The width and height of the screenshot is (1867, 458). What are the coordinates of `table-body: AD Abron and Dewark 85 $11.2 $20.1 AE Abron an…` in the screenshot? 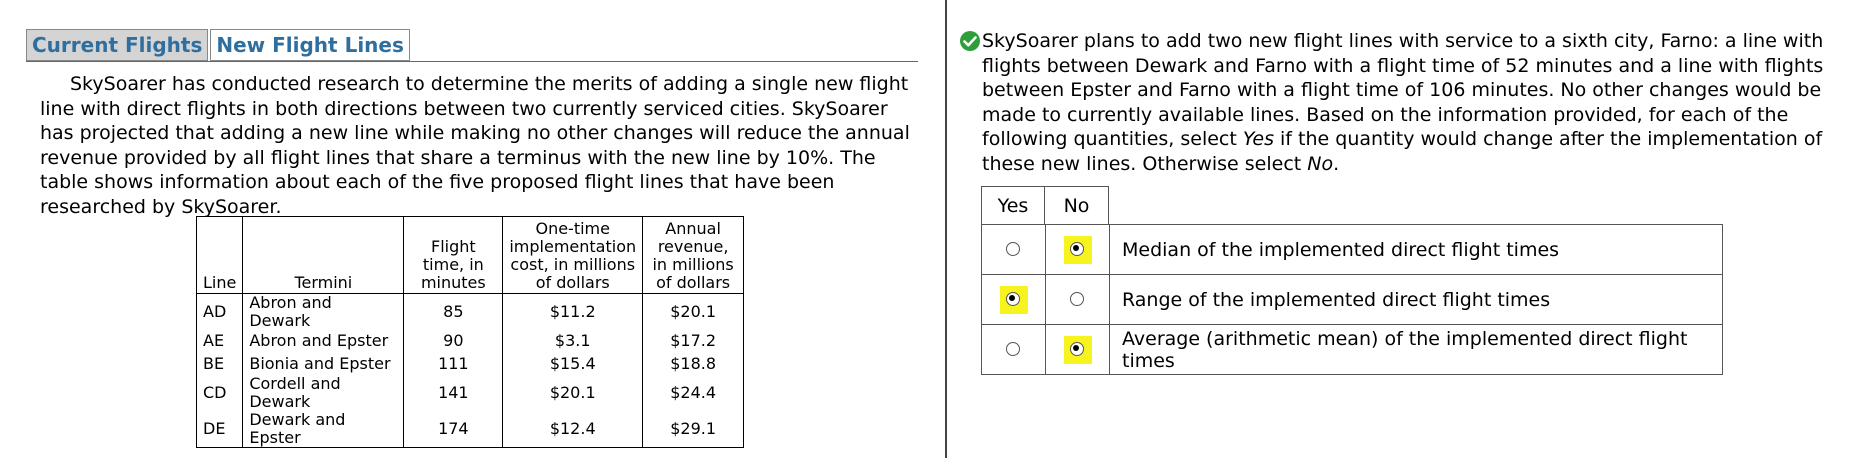 It's located at (470, 370).